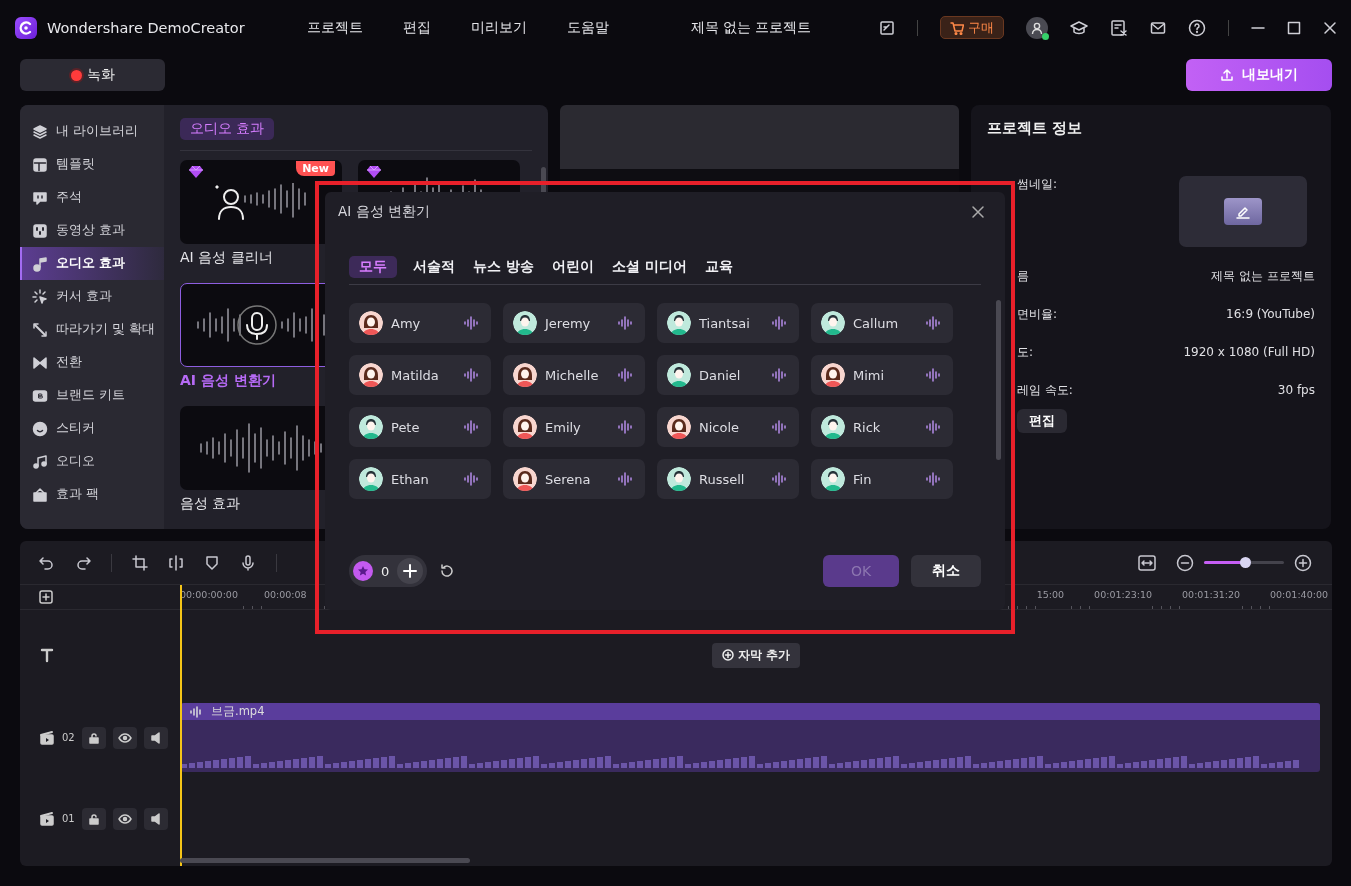 This screenshot has height=886, width=1351. Describe the element at coordinates (92, 230) in the screenshot. I see `sidebar-item: 동영상 효과` at that location.